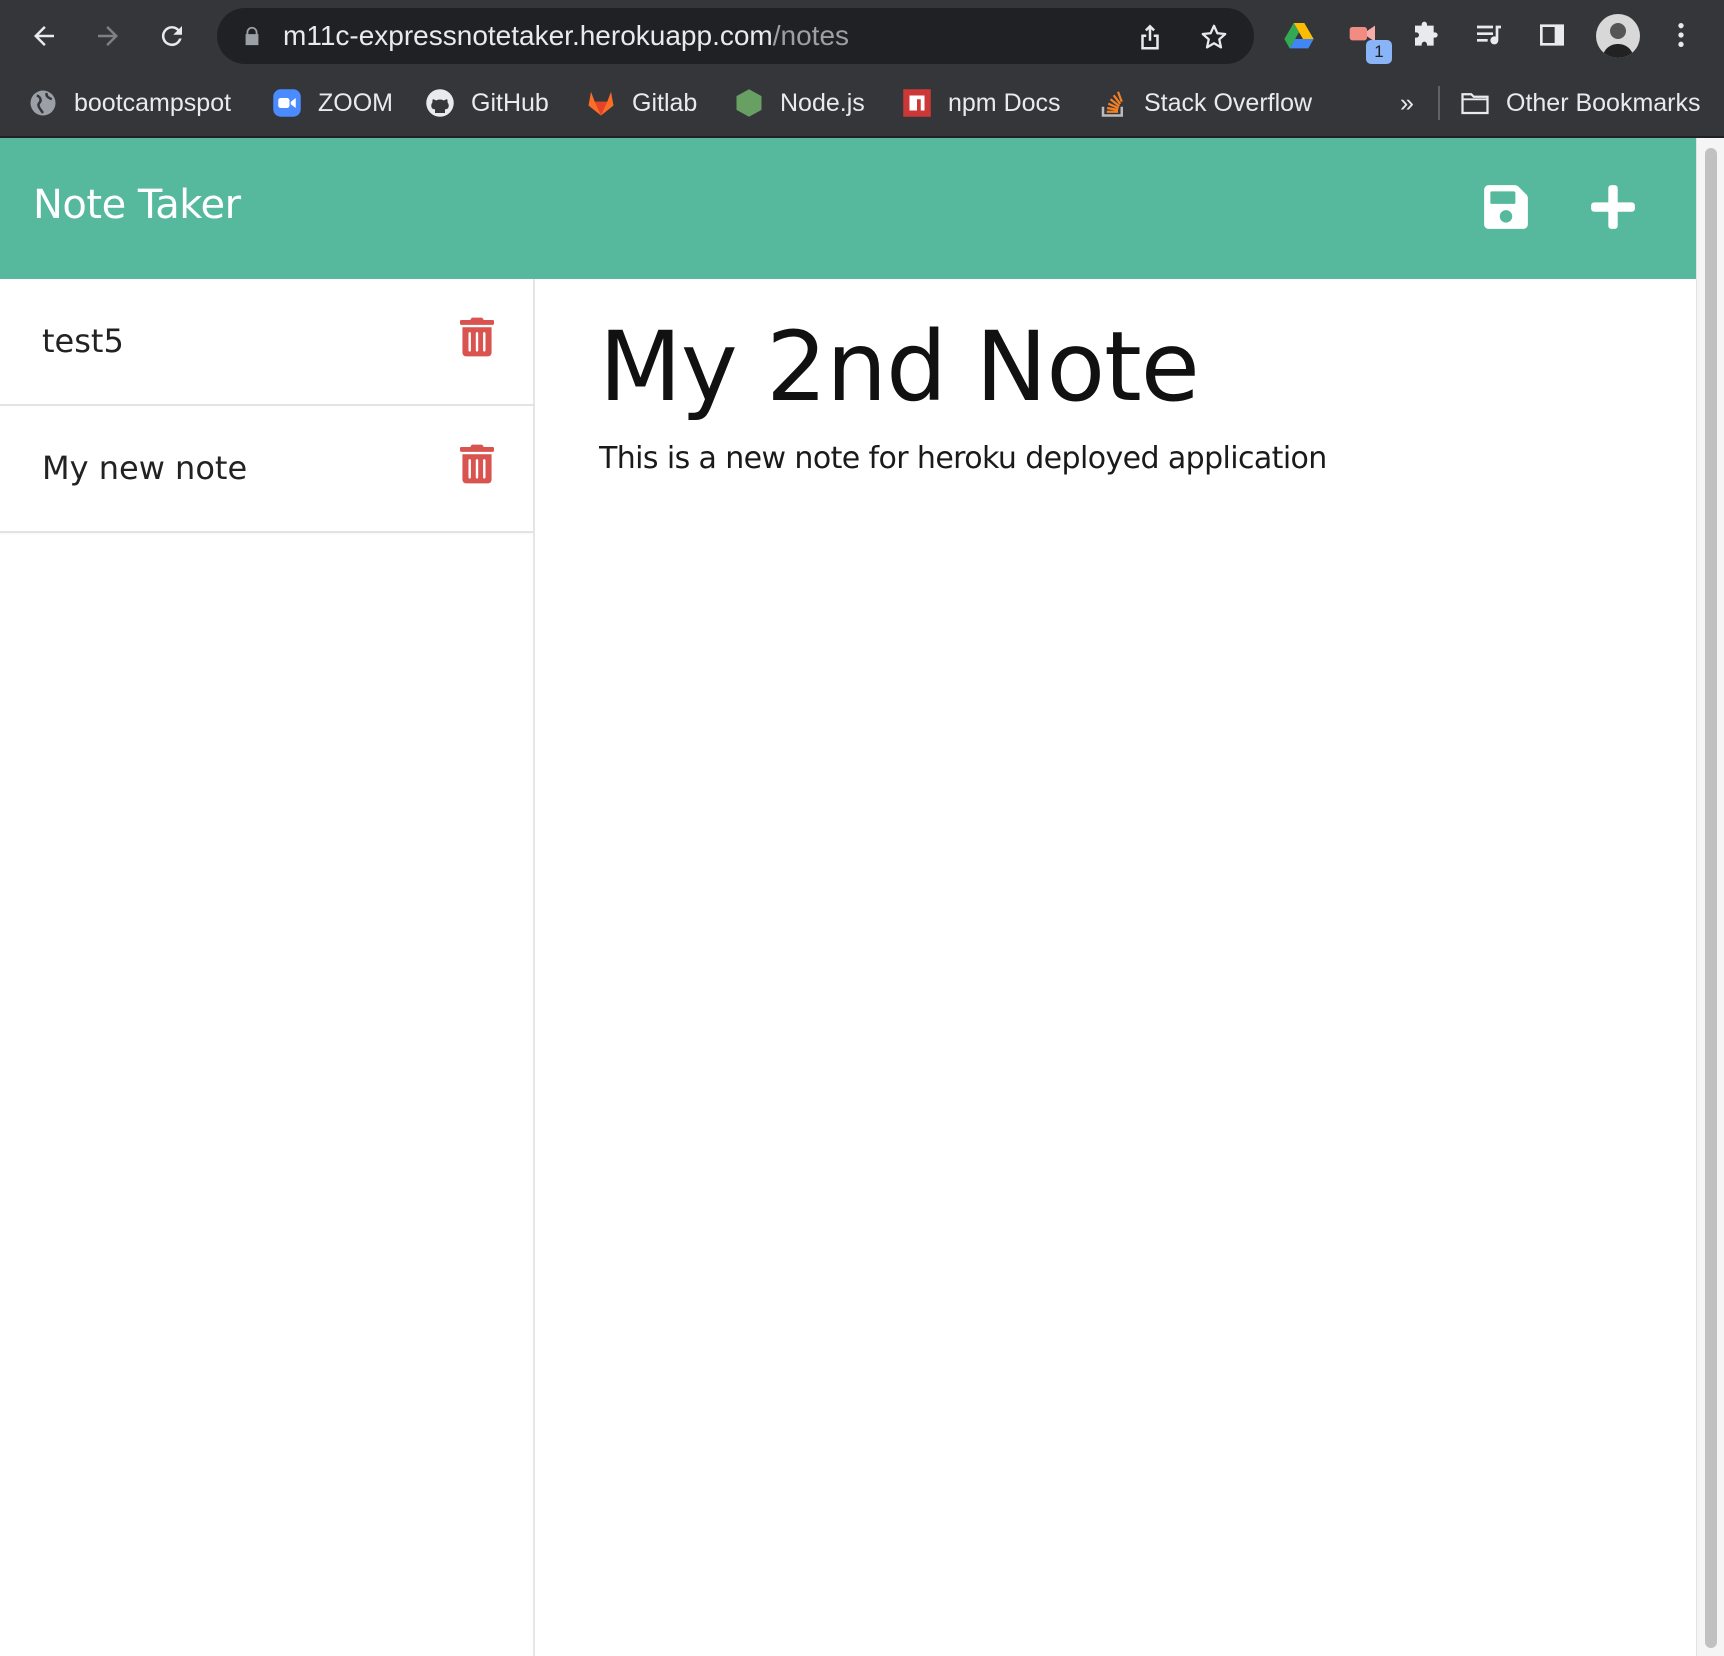 The height and width of the screenshot is (1656, 1724). Describe the element at coordinates (1613, 207) in the screenshot. I see `new-note-plus-icon` at that location.